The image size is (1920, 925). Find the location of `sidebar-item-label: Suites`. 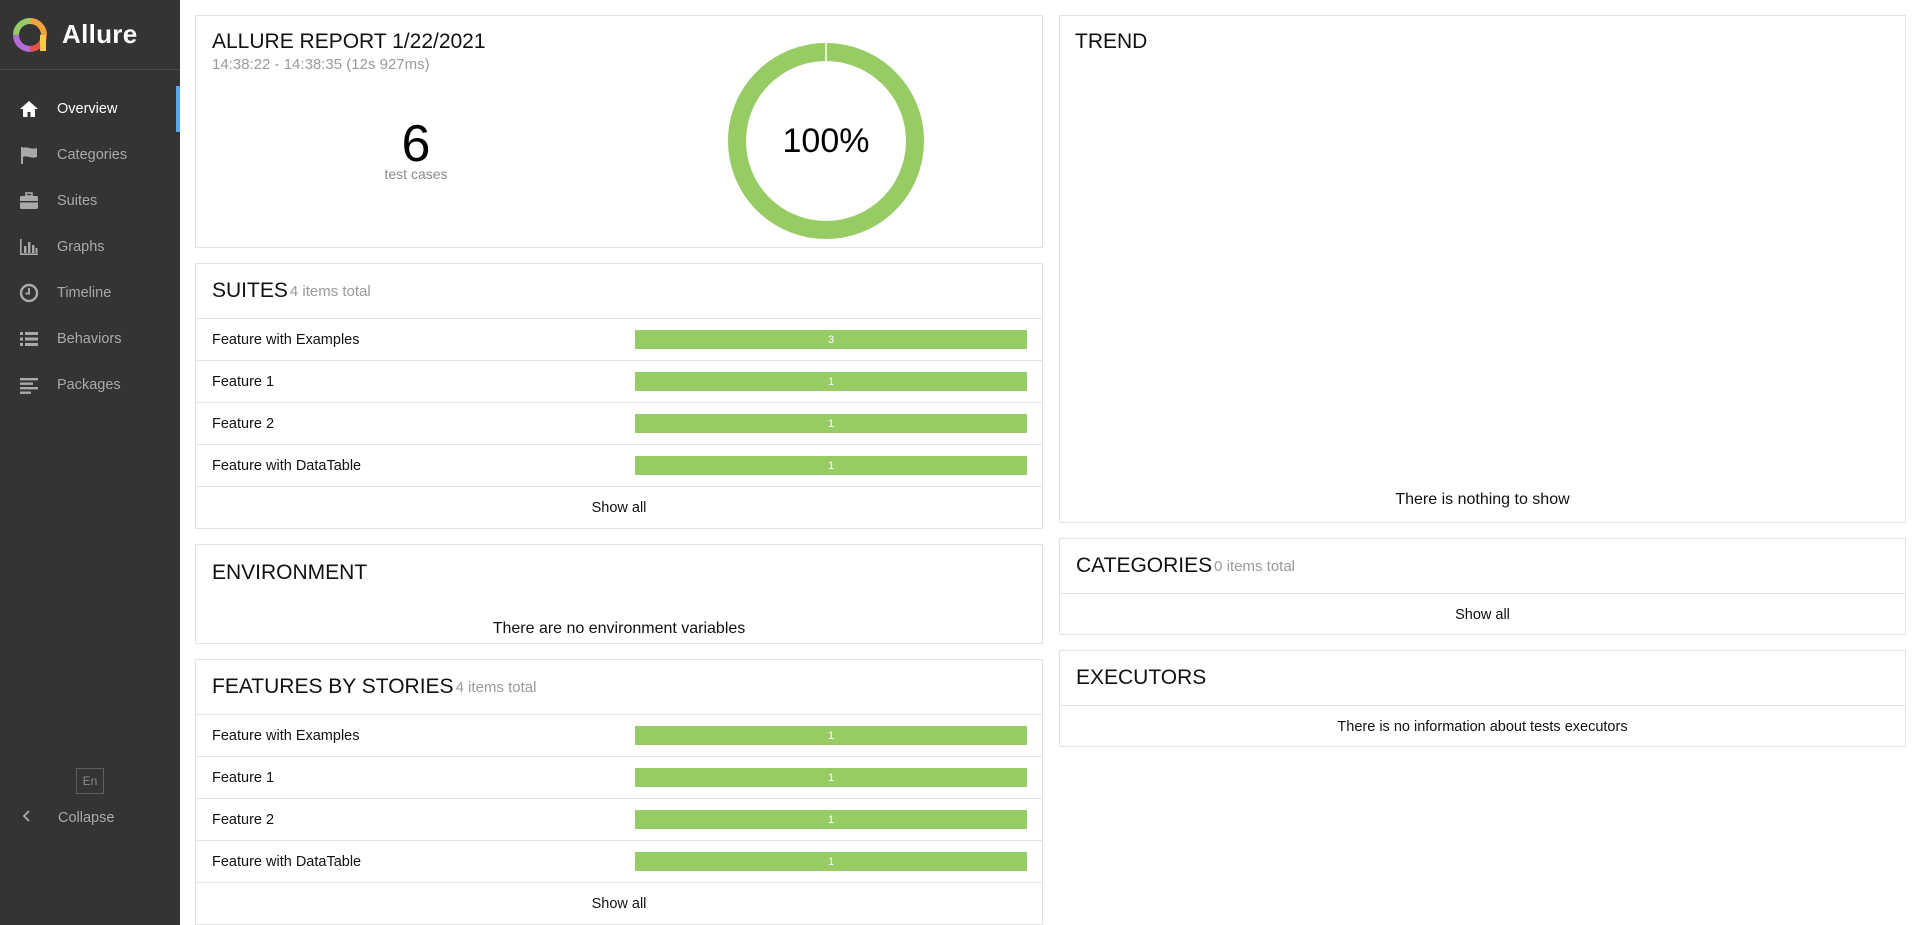

sidebar-item-label: Suites is located at coordinates (77, 201).